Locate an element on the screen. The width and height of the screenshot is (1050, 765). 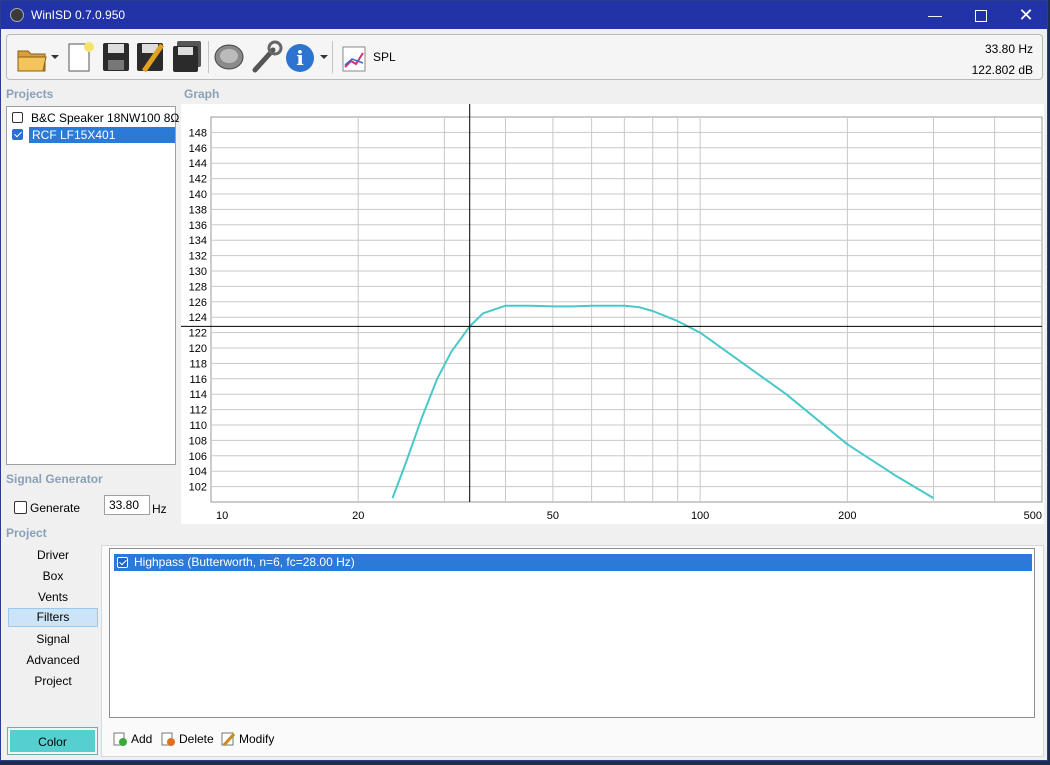
save-as-pencil-icon is located at coordinates (151, 58).